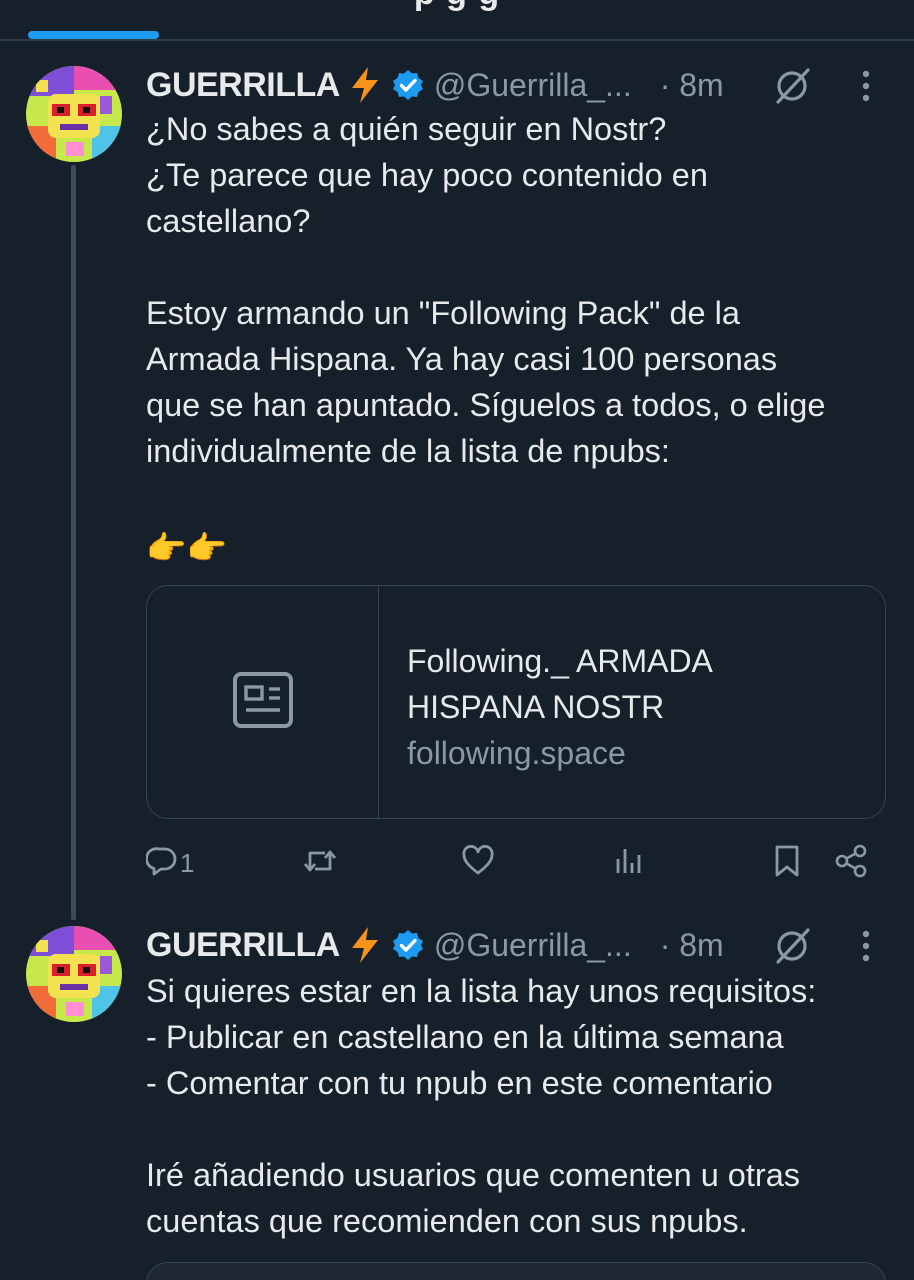 The height and width of the screenshot is (1280, 914). Describe the element at coordinates (515, 863) in the screenshot. I see `post-actions: 1` at that location.